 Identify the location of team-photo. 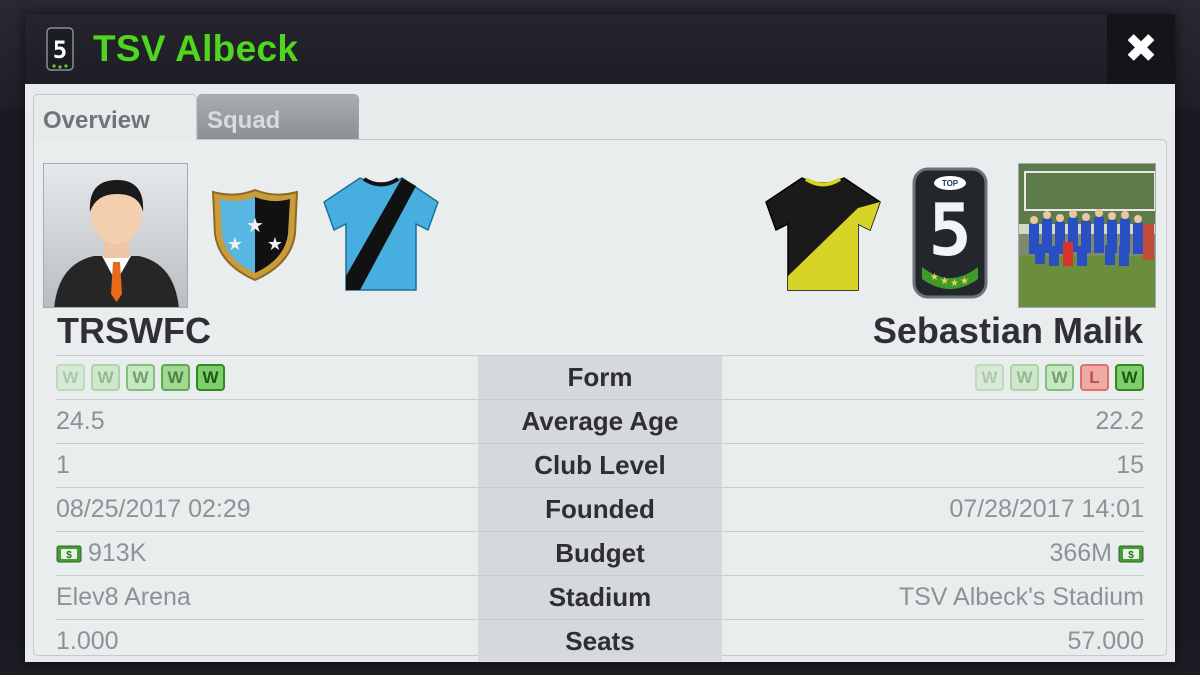
(1087, 235).